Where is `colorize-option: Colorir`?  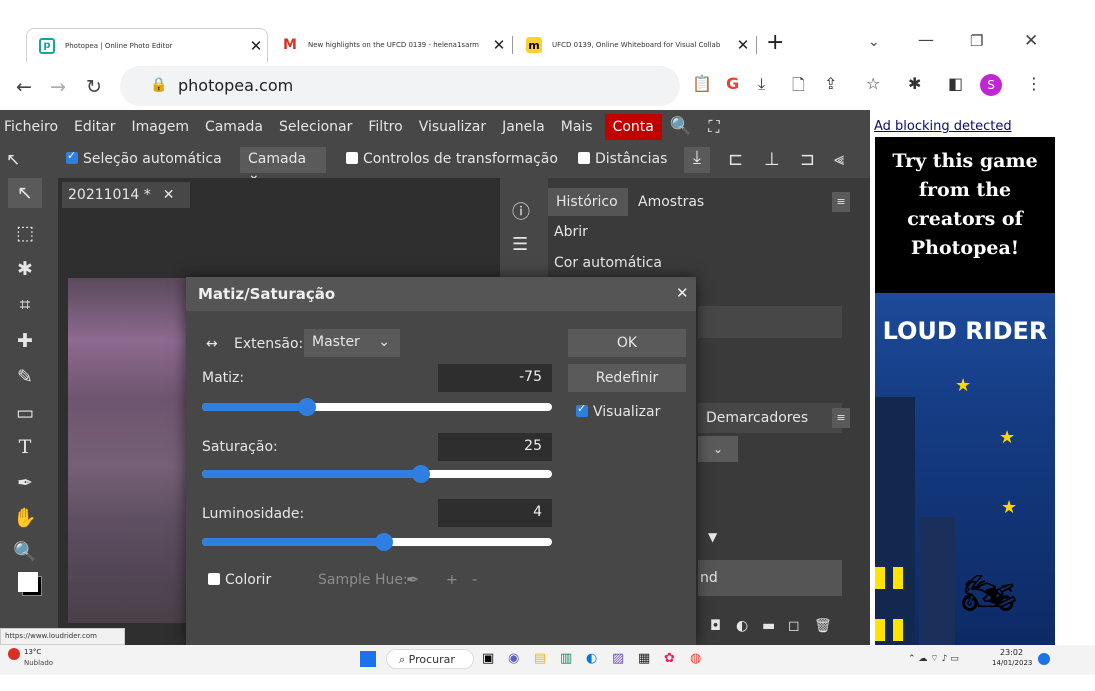 colorize-option: Colorir is located at coordinates (239, 580).